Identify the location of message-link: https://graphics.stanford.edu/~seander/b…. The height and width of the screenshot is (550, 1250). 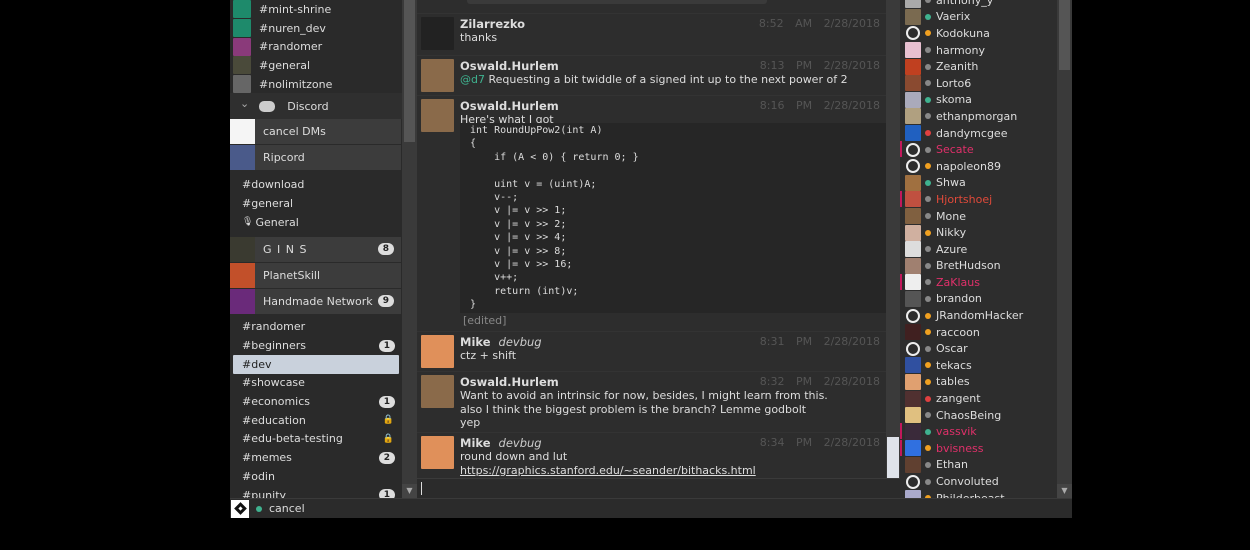
(608, 470).